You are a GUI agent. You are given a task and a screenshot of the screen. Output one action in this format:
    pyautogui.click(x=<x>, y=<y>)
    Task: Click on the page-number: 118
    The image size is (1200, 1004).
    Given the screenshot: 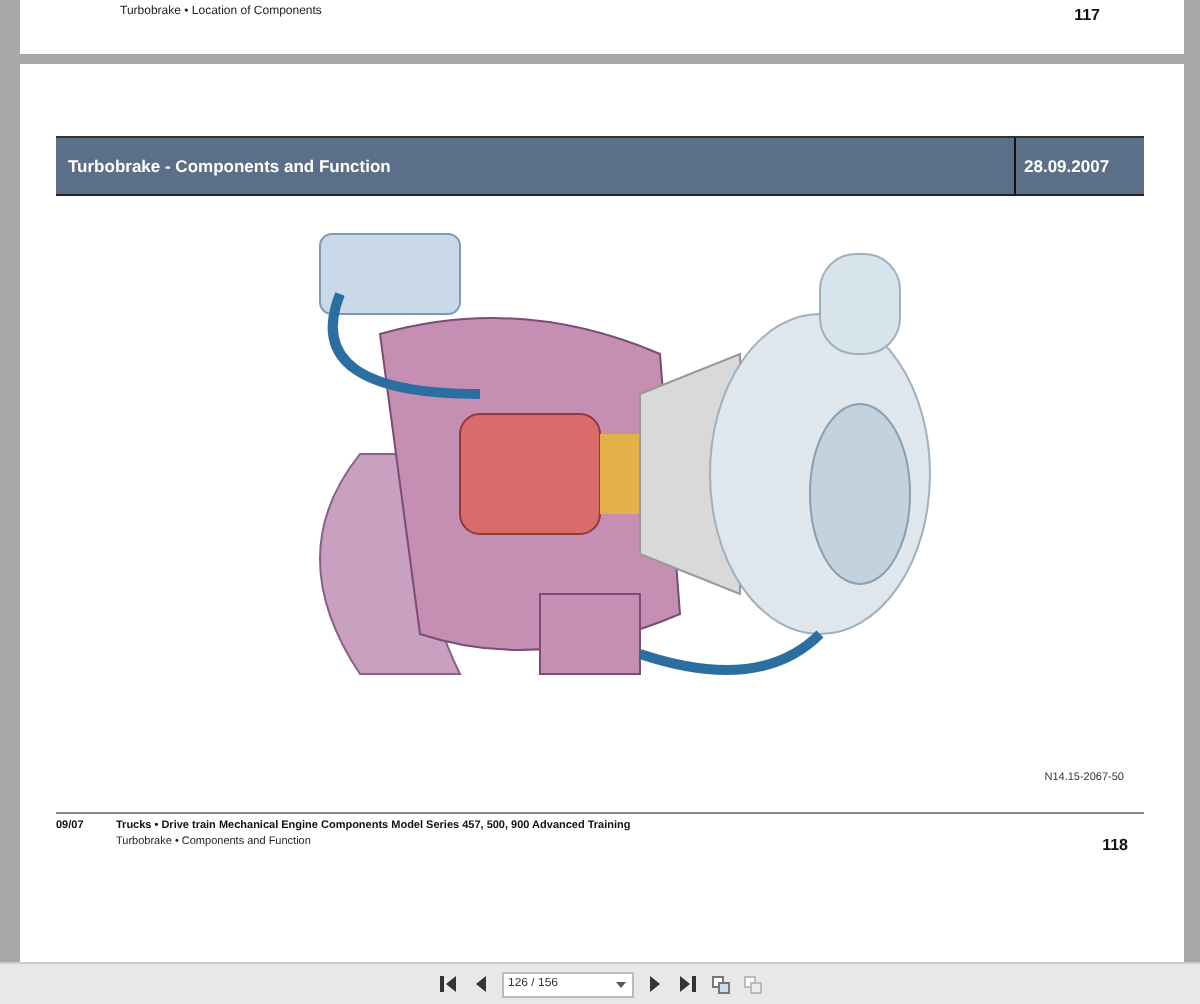 What is the action you would take?
    pyautogui.click(x=1115, y=845)
    